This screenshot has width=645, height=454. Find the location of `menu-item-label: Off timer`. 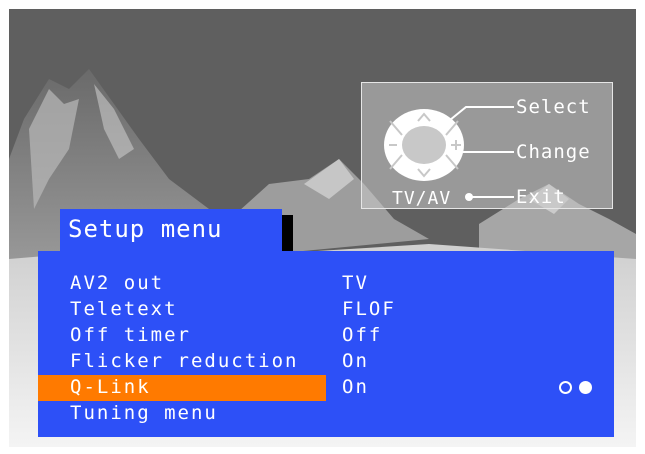

menu-item-label: Off timer is located at coordinates (130, 335).